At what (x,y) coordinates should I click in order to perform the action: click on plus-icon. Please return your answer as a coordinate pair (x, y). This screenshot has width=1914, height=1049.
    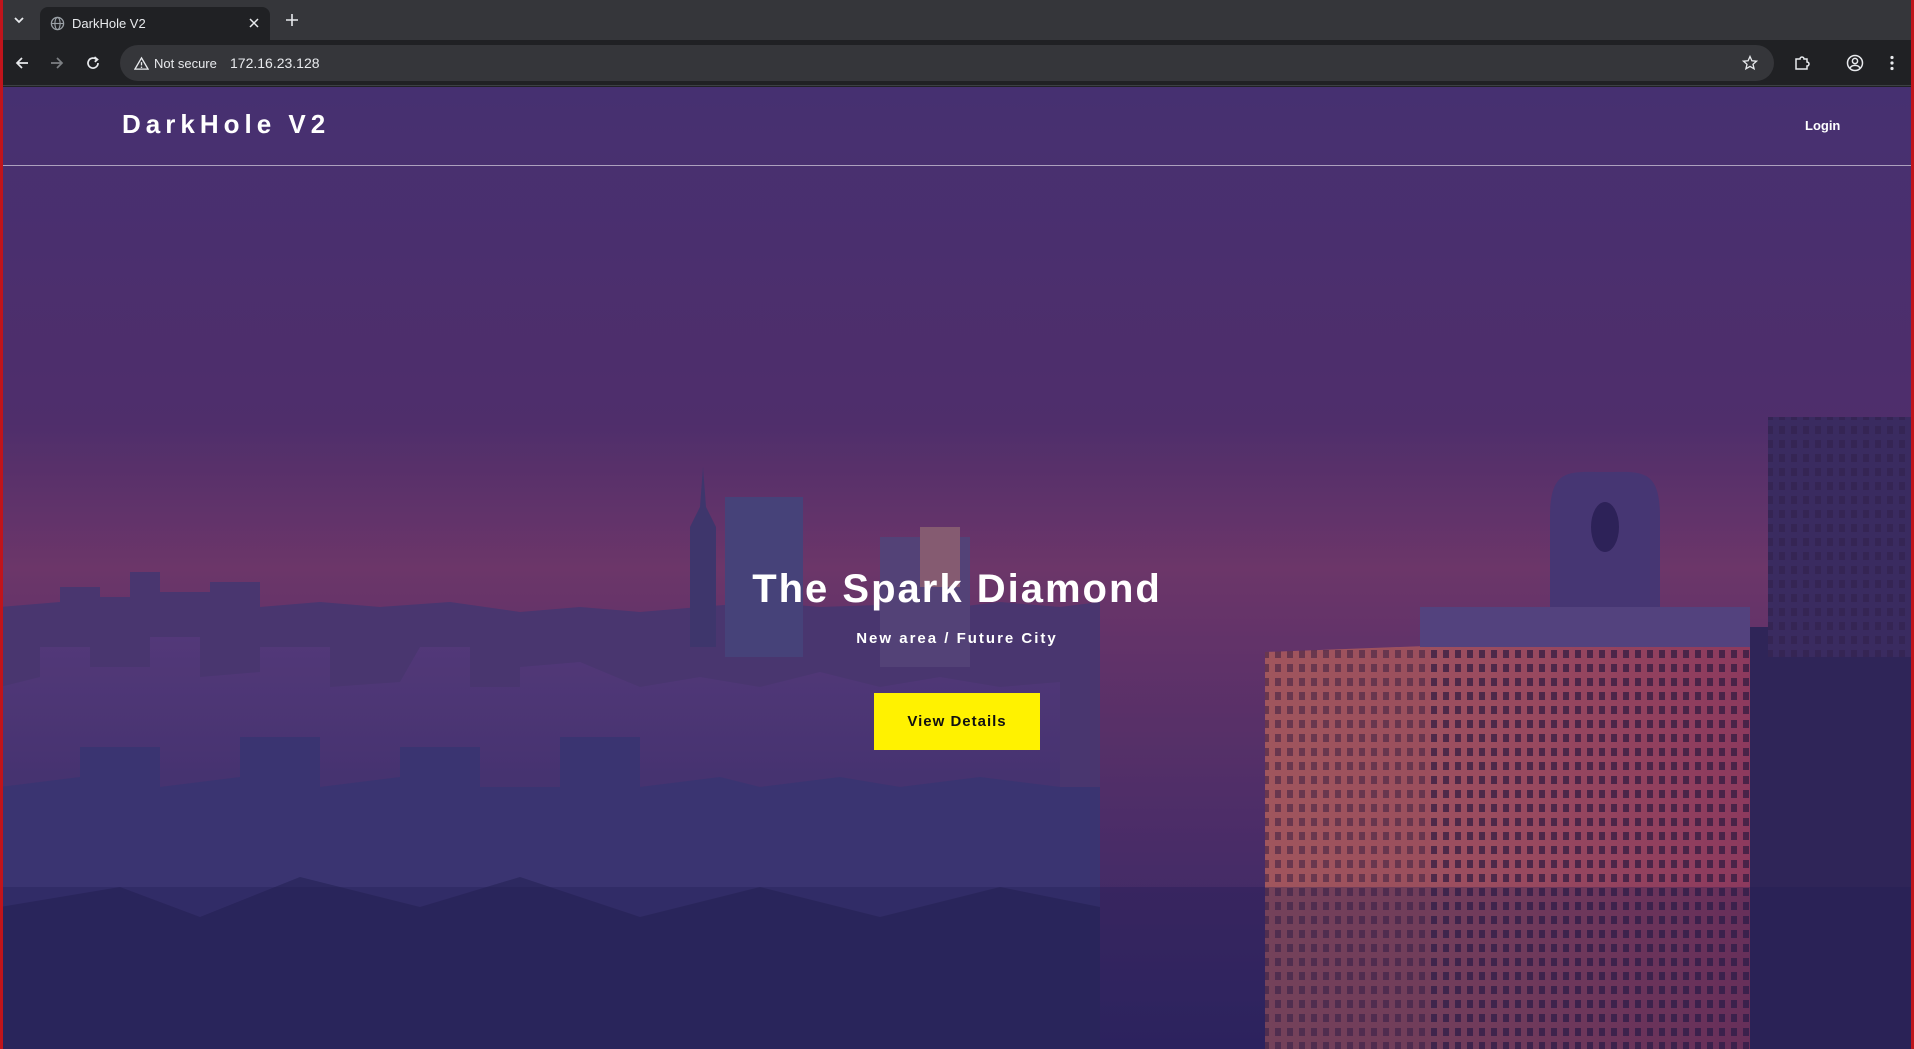
    Looking at the image, I should click on (292, 20).